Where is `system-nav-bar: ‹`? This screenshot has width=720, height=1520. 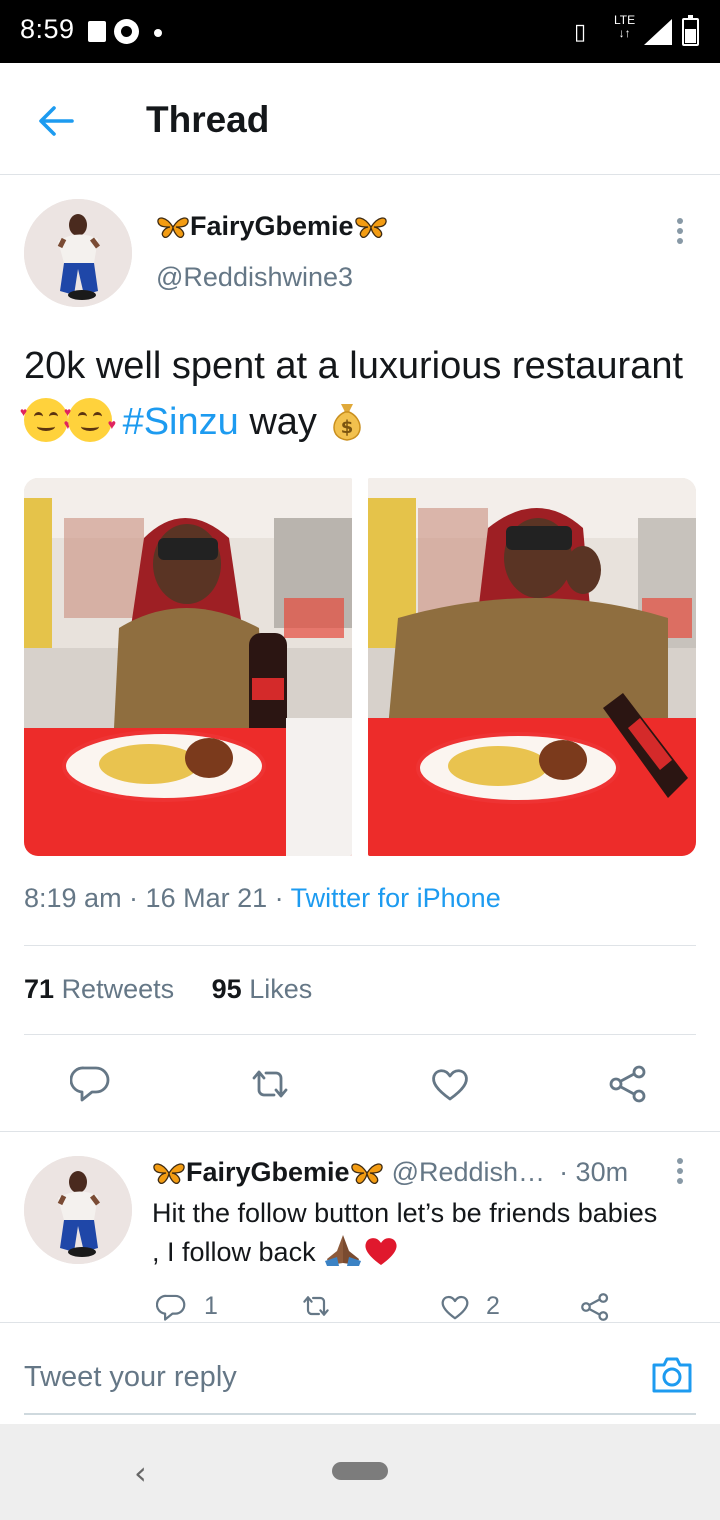 system-nav-bar: ‹ is located at coordinates (360, 1472).